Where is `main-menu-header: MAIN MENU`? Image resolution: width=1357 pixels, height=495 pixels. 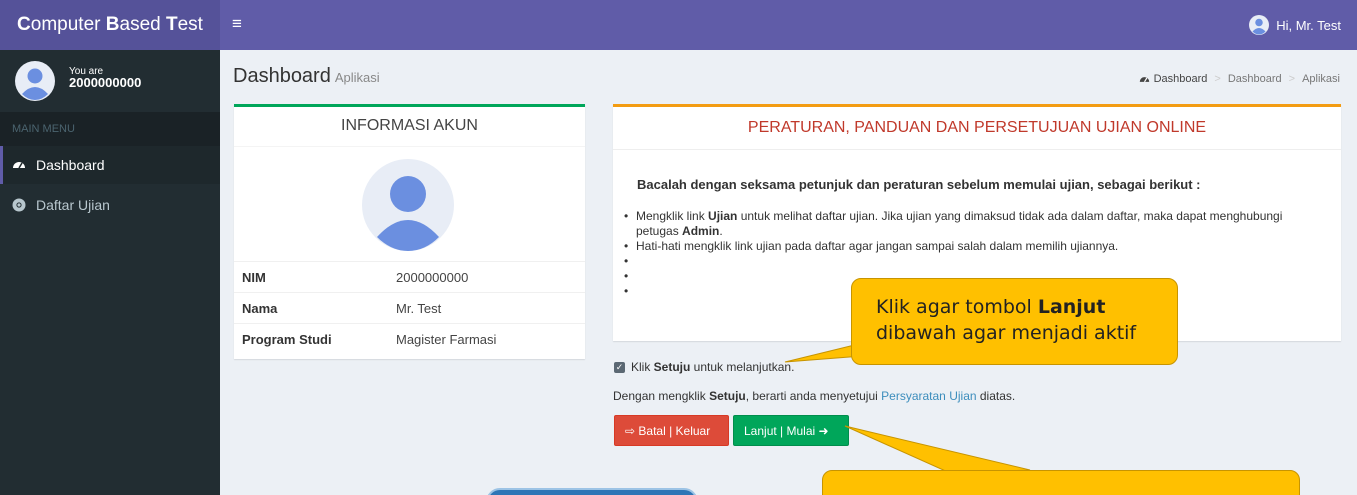 main-menu-header: MAIN MENU is located at coordinates (110, 129).